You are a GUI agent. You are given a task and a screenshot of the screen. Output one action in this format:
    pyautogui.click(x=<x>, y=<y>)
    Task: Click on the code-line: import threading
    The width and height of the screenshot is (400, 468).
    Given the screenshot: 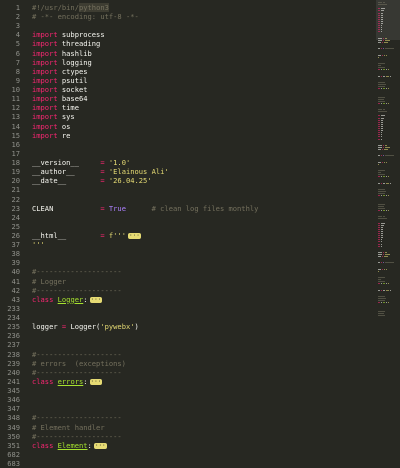 What is the action you would take?
    pyautogui.click(x=66, y=43)
    